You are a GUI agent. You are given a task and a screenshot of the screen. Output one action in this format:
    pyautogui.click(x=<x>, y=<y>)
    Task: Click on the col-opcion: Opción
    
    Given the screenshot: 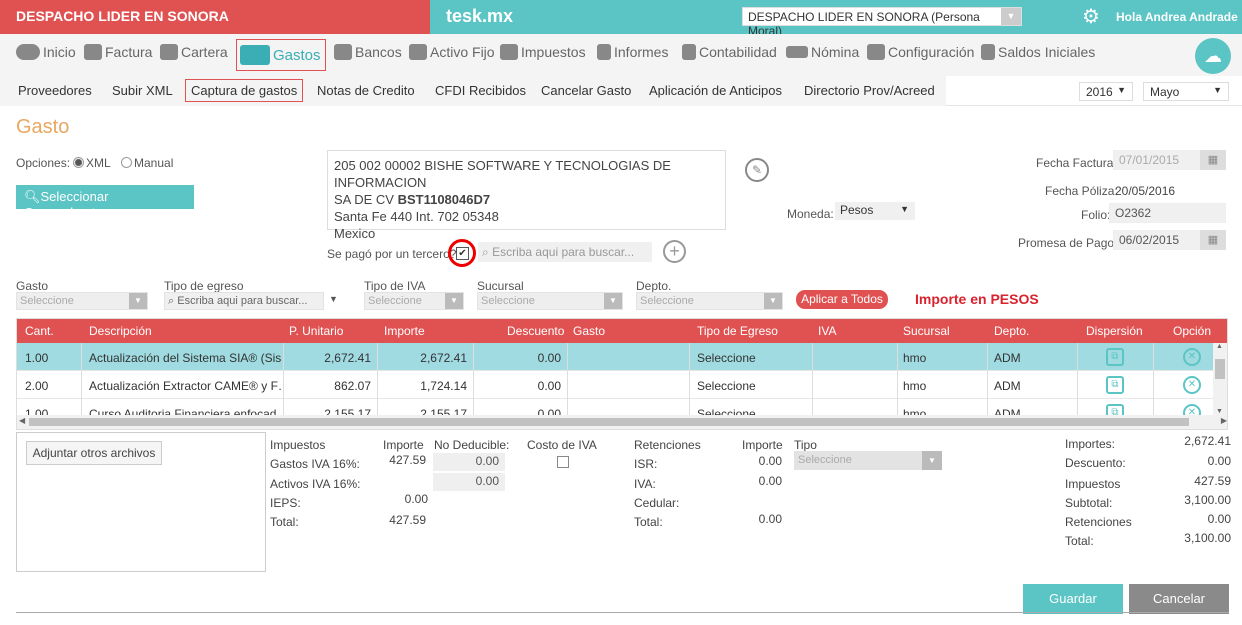 What is the action you would take?
    pyautogui.click(x=1192, y=331)
    